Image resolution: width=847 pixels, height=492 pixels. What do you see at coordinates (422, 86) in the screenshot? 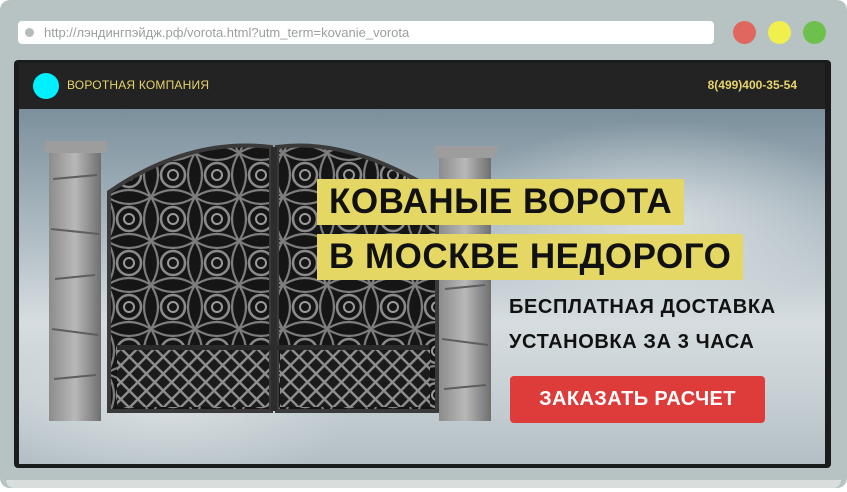
I see `site-header: ВОРОТНАЯ КОМПАНИЯ 8(499)400-35-54` at bounding box center [422, 86].